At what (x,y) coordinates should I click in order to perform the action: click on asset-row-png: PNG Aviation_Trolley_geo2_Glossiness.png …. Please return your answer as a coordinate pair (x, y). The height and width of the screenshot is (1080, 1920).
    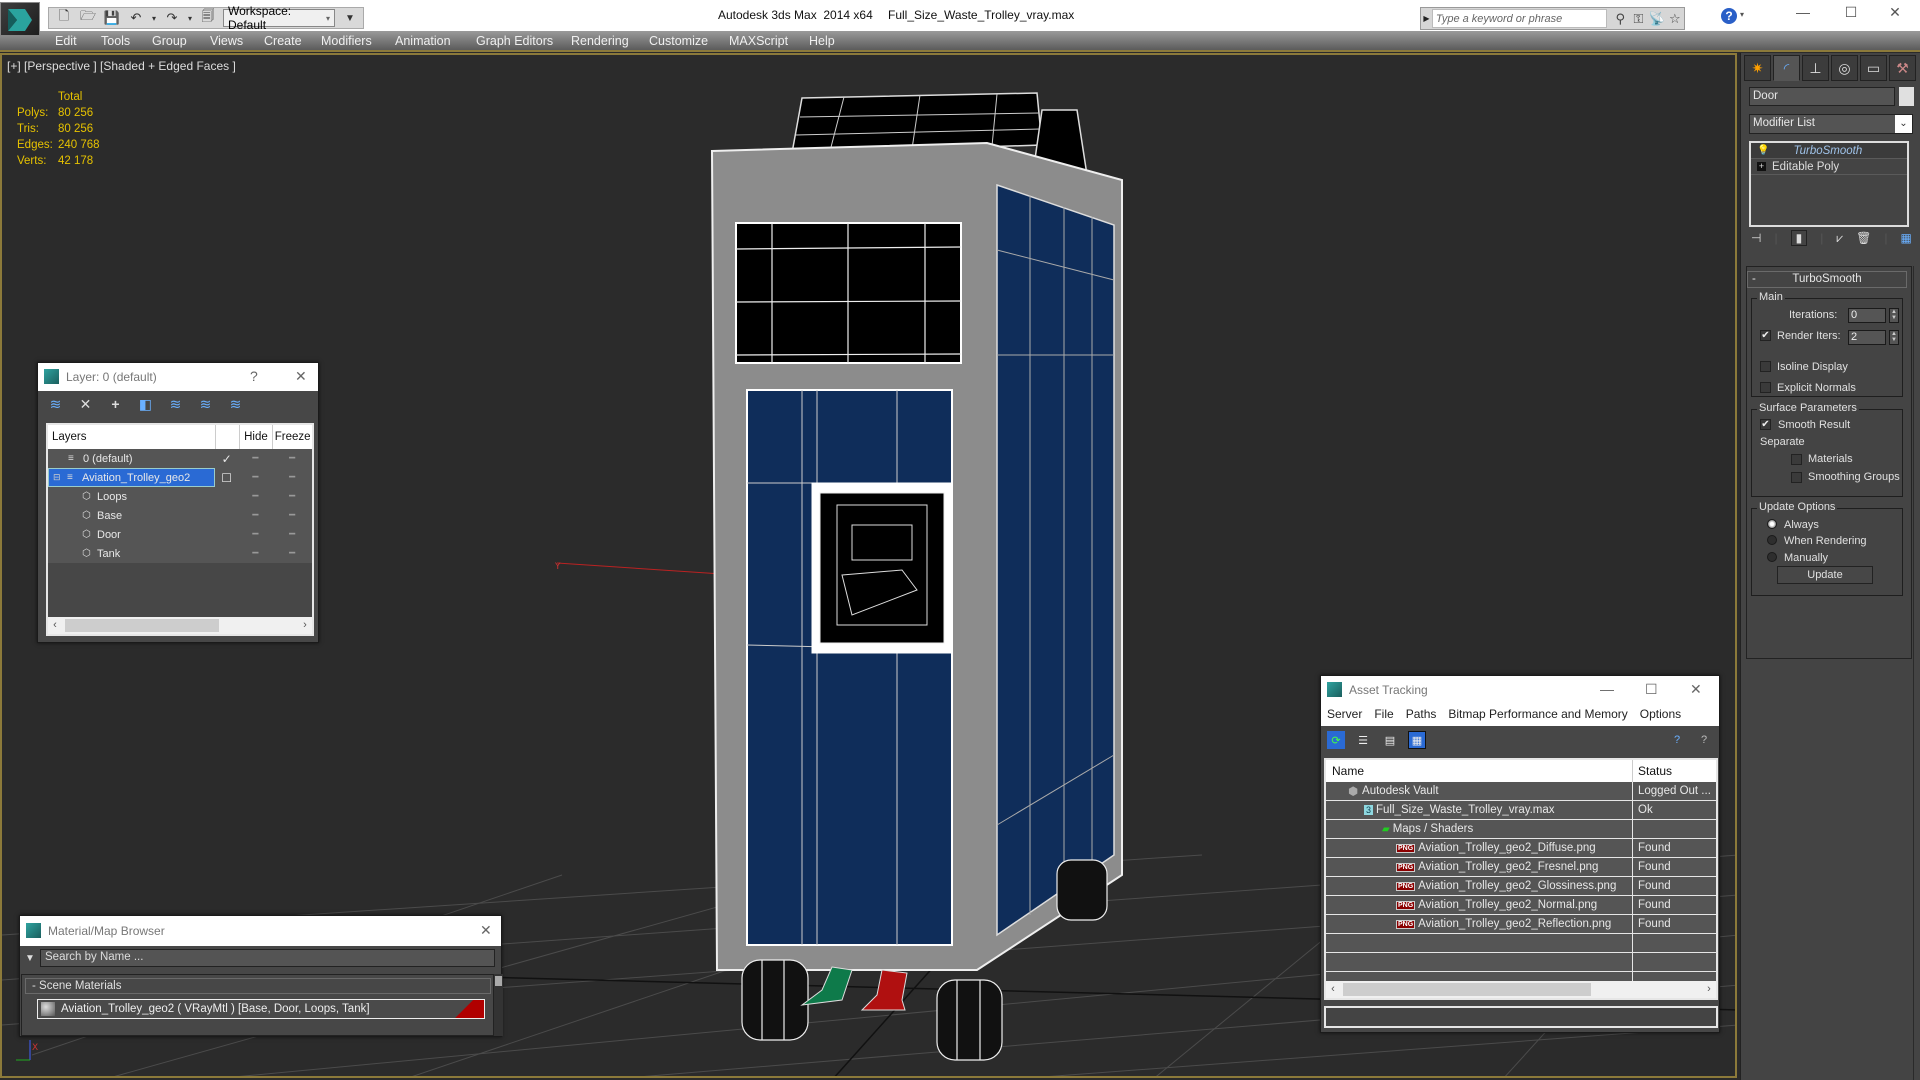
    Looking at the image, I should click on (1521, 886).